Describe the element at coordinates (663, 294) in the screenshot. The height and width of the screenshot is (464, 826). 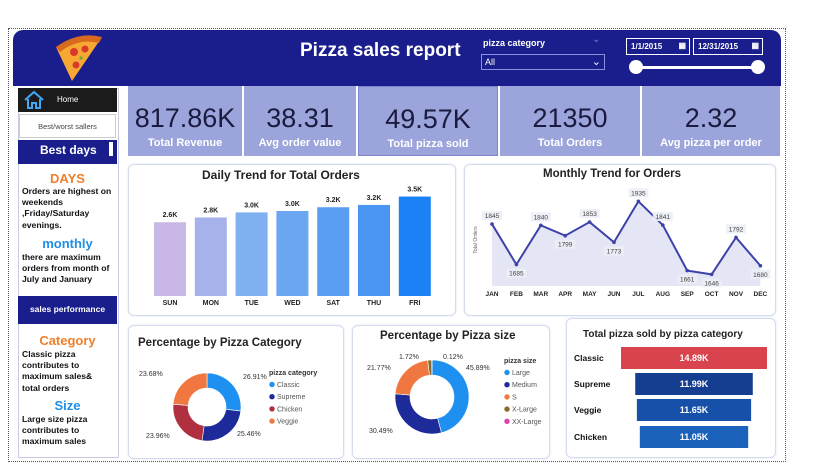
I see `x-tick-label: AUG` at that location.